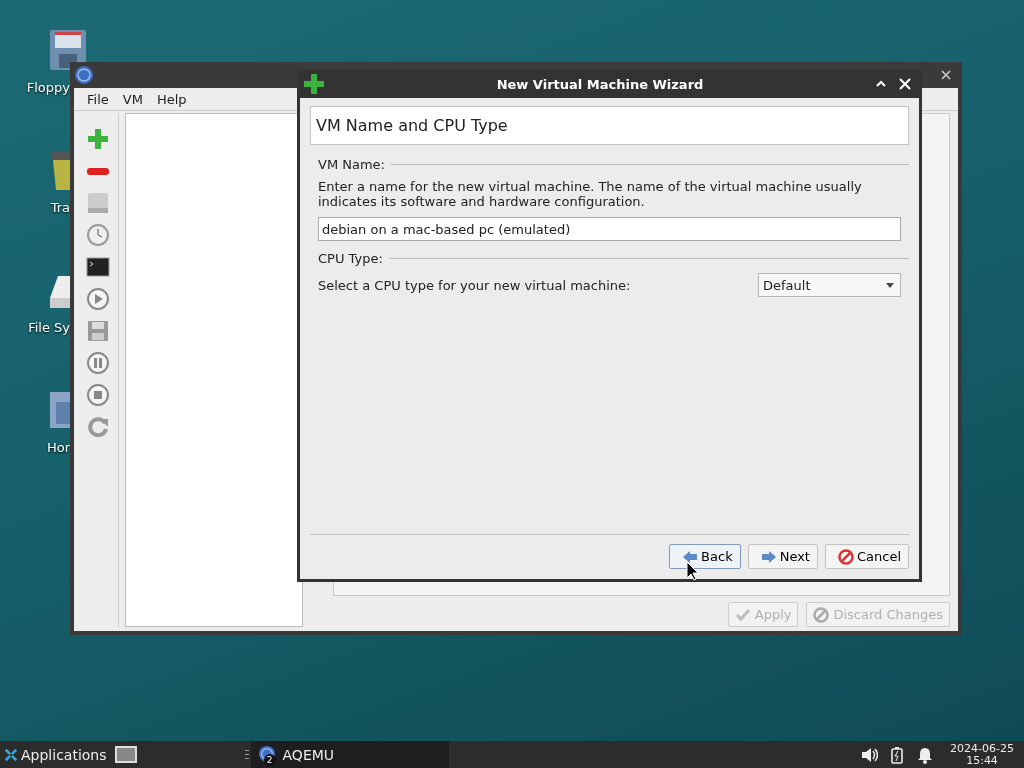 This screenshot has width=1024, height=768. Describe the element at coordinates (98, 395) in the screenshot. I see `stop-icon` at that location.